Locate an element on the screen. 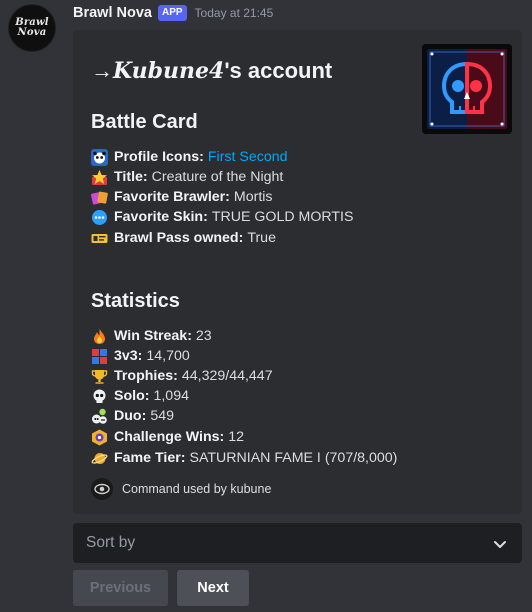 Image resolution: width=532 pixels, height=612 pixels. field-value: Creature of the Night is located at coordinates (217, 177).